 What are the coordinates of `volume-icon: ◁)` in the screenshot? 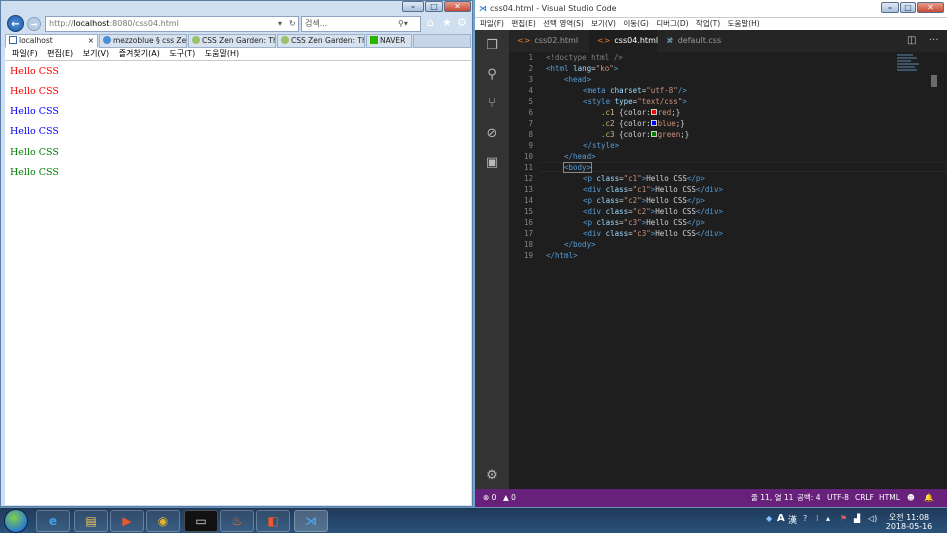 It's located at (872, 518).